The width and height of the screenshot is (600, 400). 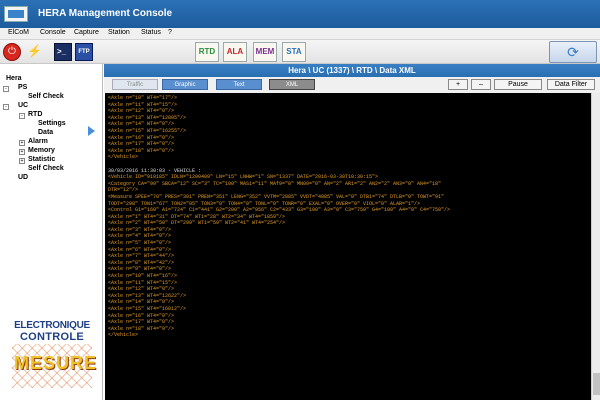 I want to click on console-line: <Axle n="7" WT4="44"/>, so click(x=141, y=256).